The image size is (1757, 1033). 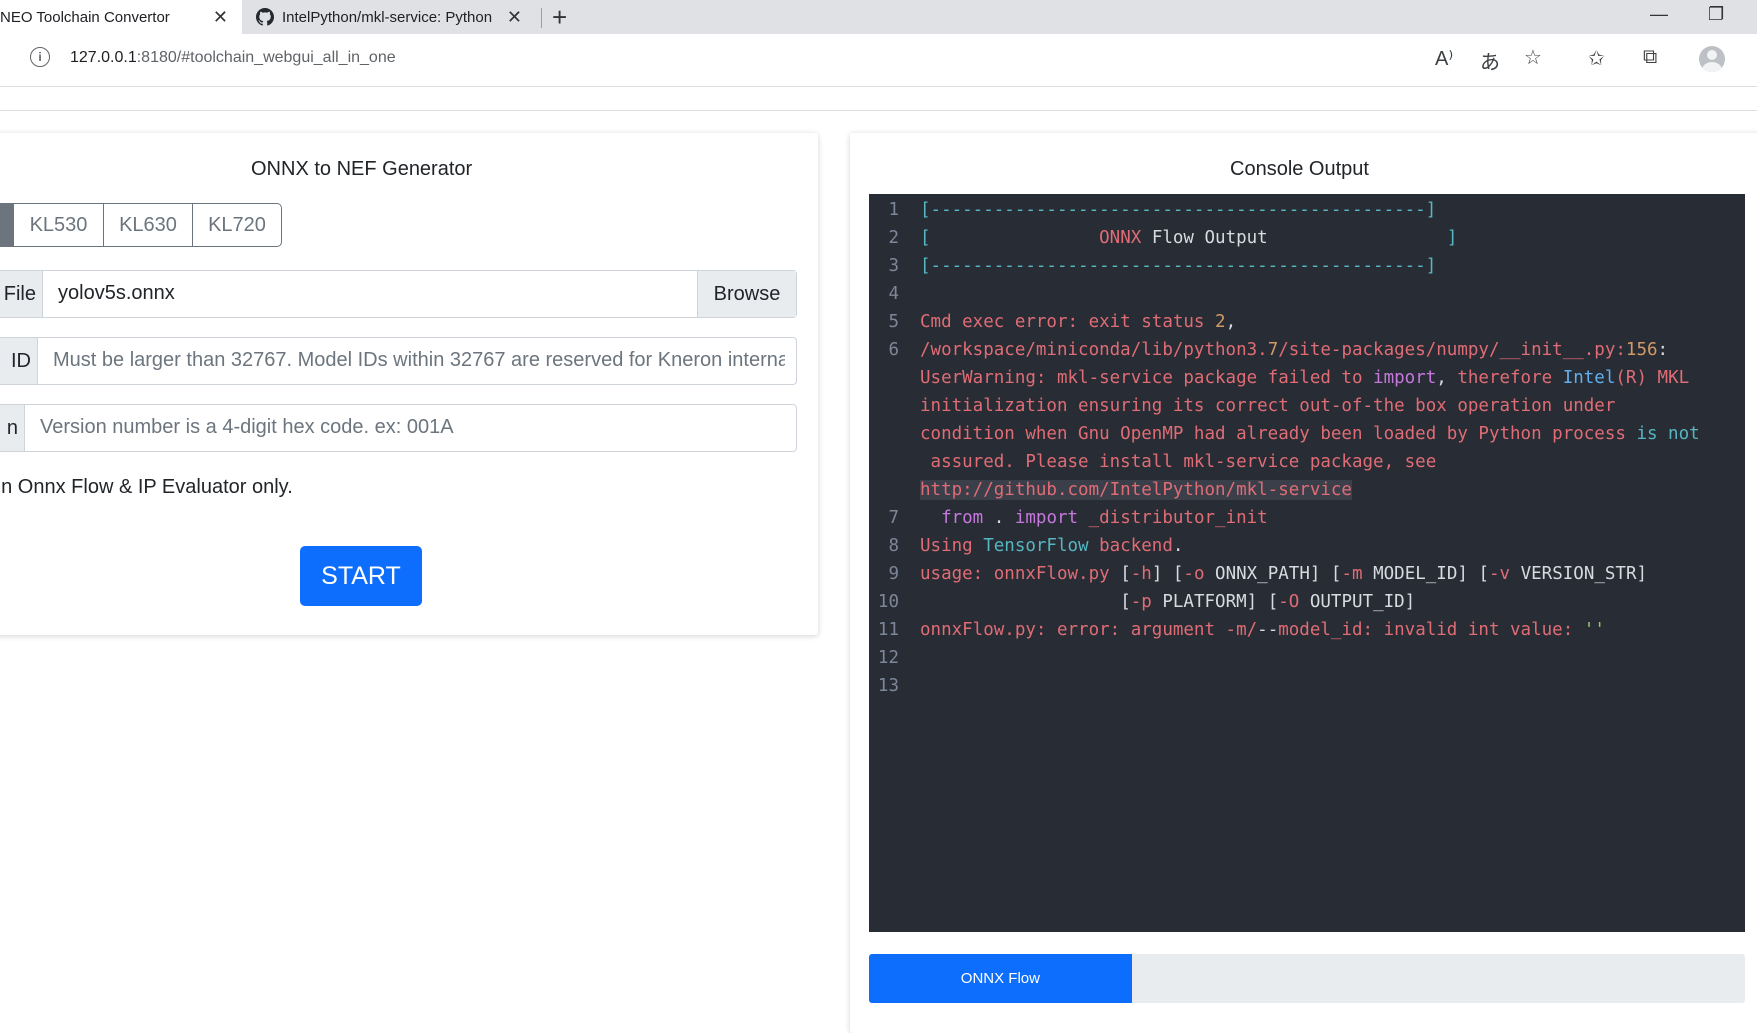 What do you see at coordinates (559, 17) in the screenshot?
I see `new-tab-button: +` at bounding box center [559, 17].